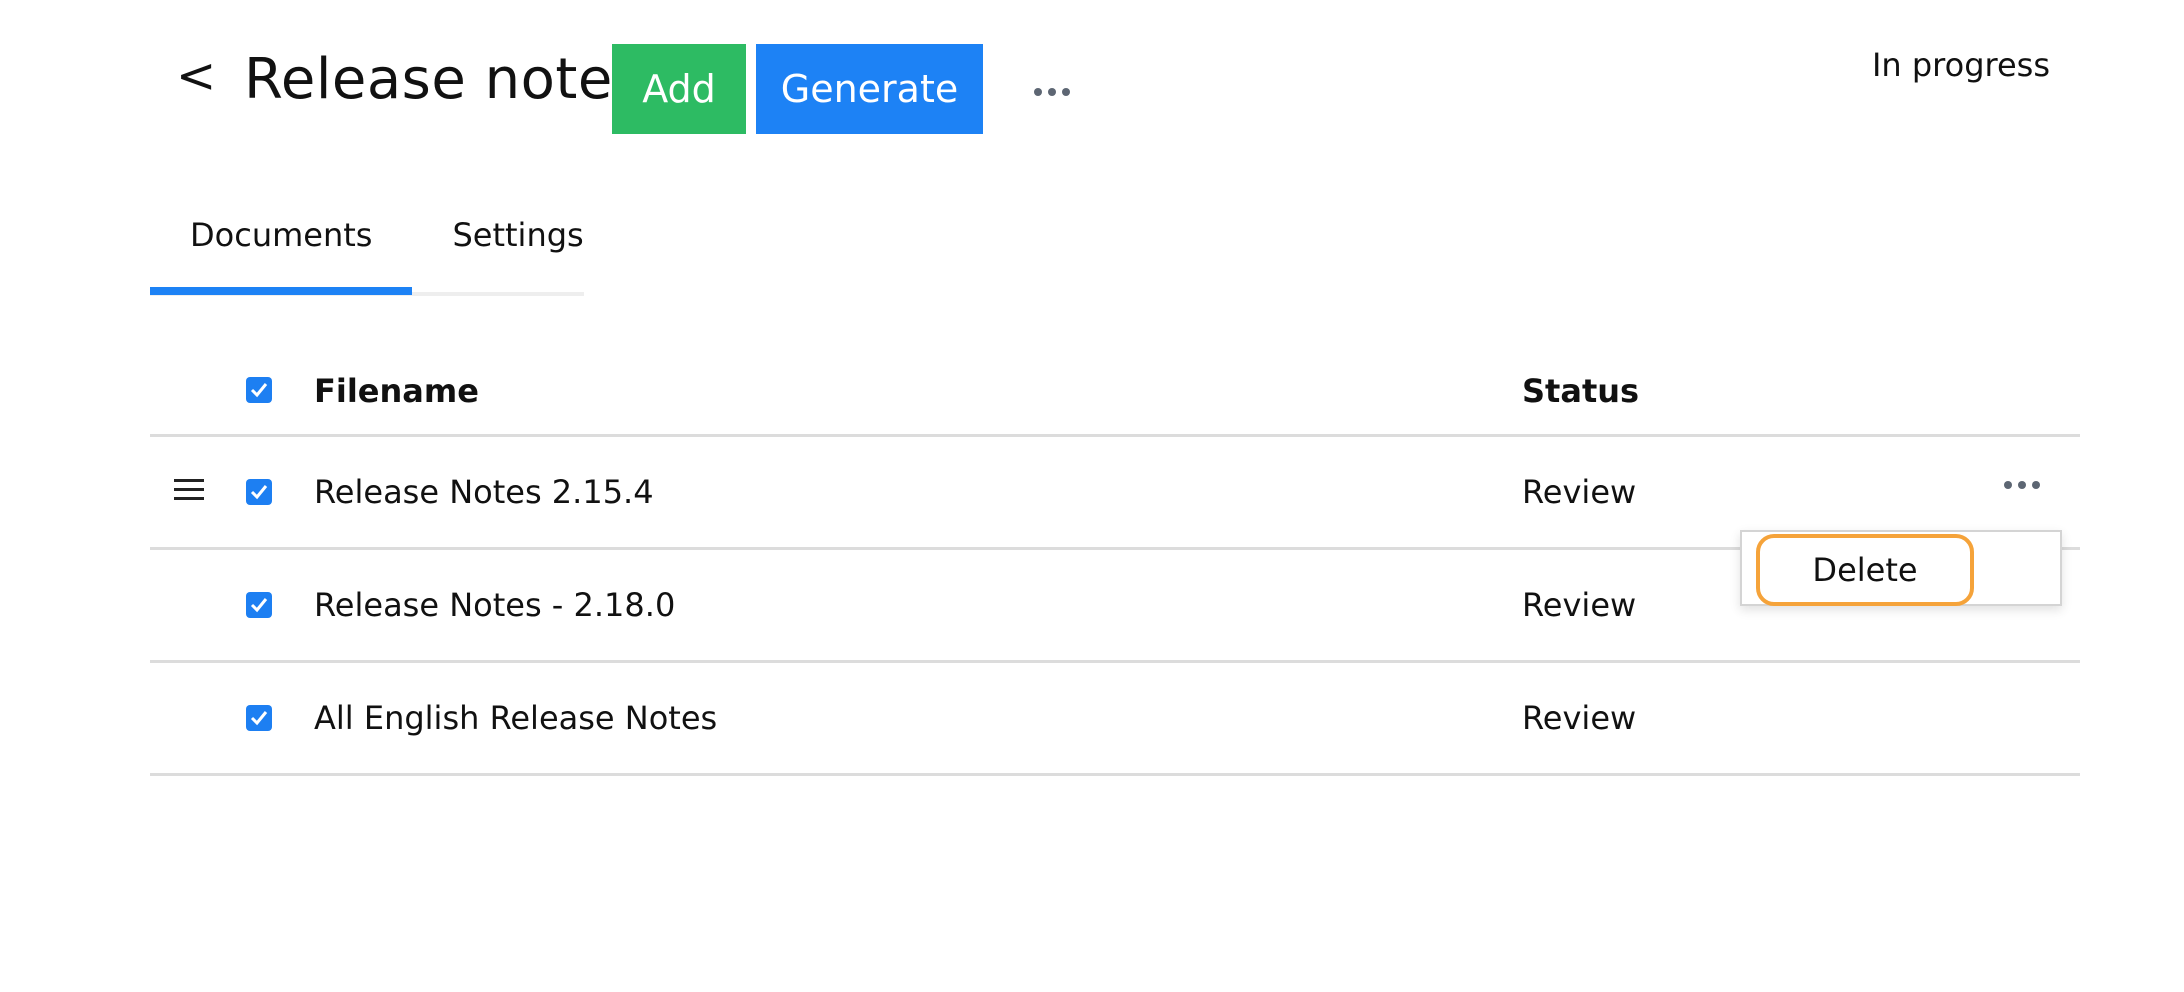 The image size is (2184, 992). Describe the element at coordinates (1581, 391) in the screenshot. I see `column-header-status: Status` at that location.